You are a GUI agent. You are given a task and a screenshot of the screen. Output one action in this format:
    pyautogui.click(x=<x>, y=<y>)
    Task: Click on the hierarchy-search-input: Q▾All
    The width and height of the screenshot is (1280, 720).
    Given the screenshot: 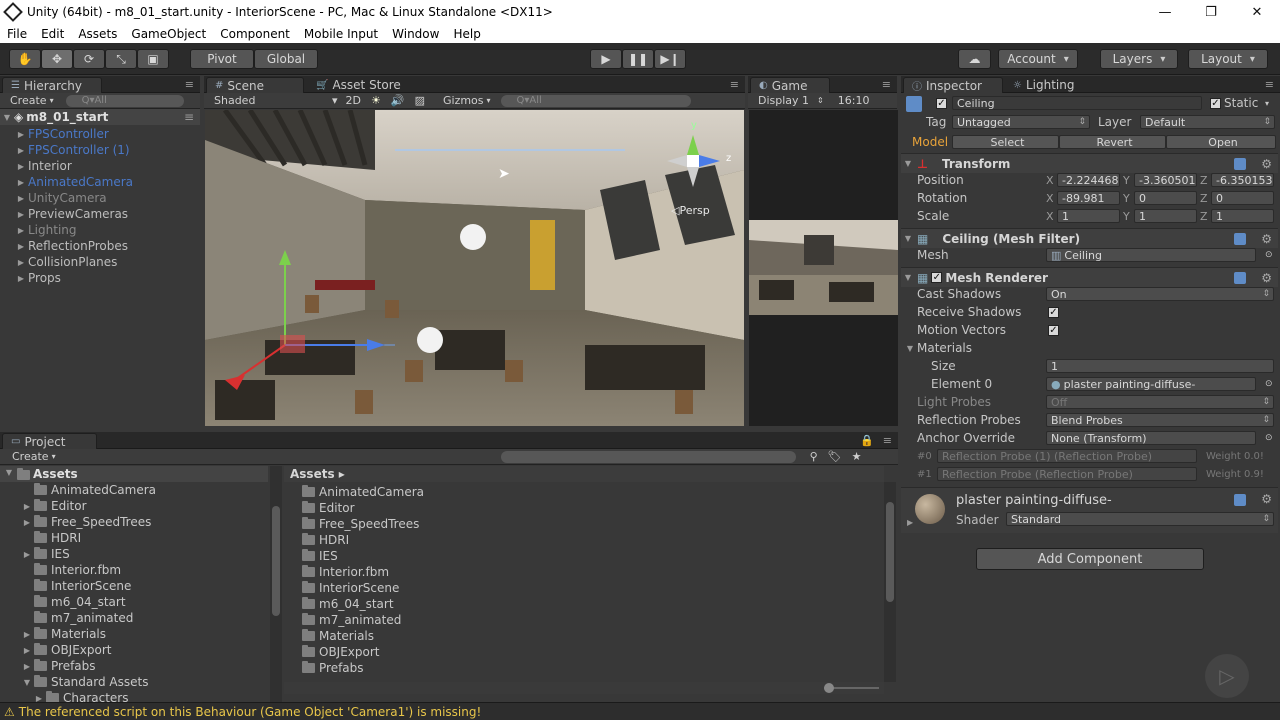 What is the action you would take?
    pyautogui.click(x=124, y=100)
    